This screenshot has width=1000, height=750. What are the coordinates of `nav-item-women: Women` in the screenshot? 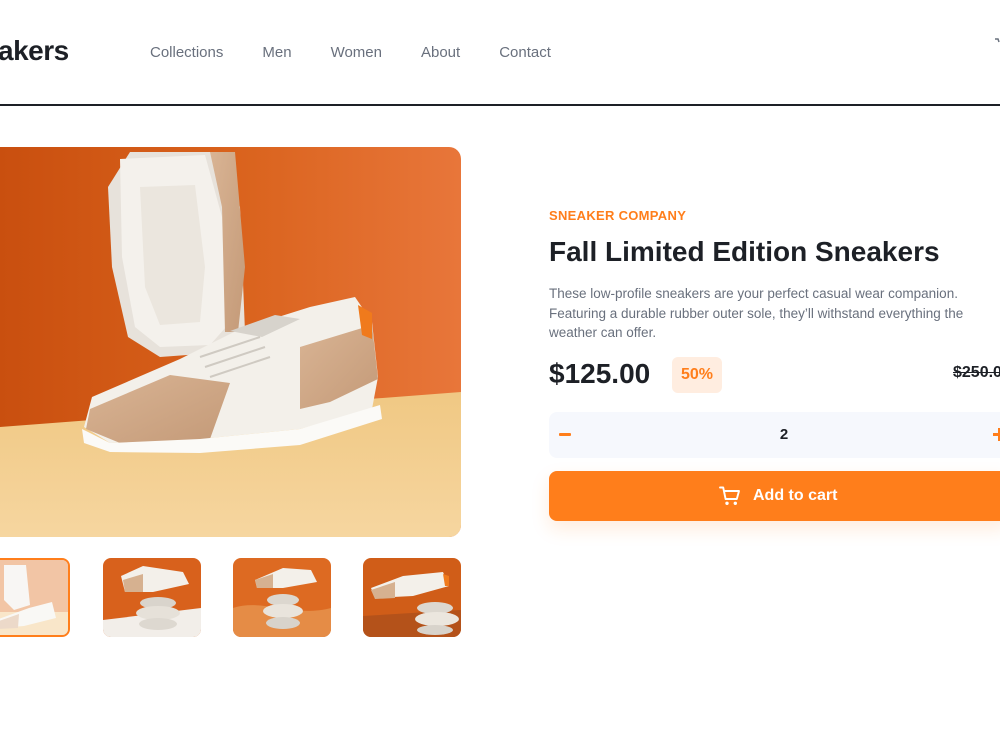 It's located at (356, 52).